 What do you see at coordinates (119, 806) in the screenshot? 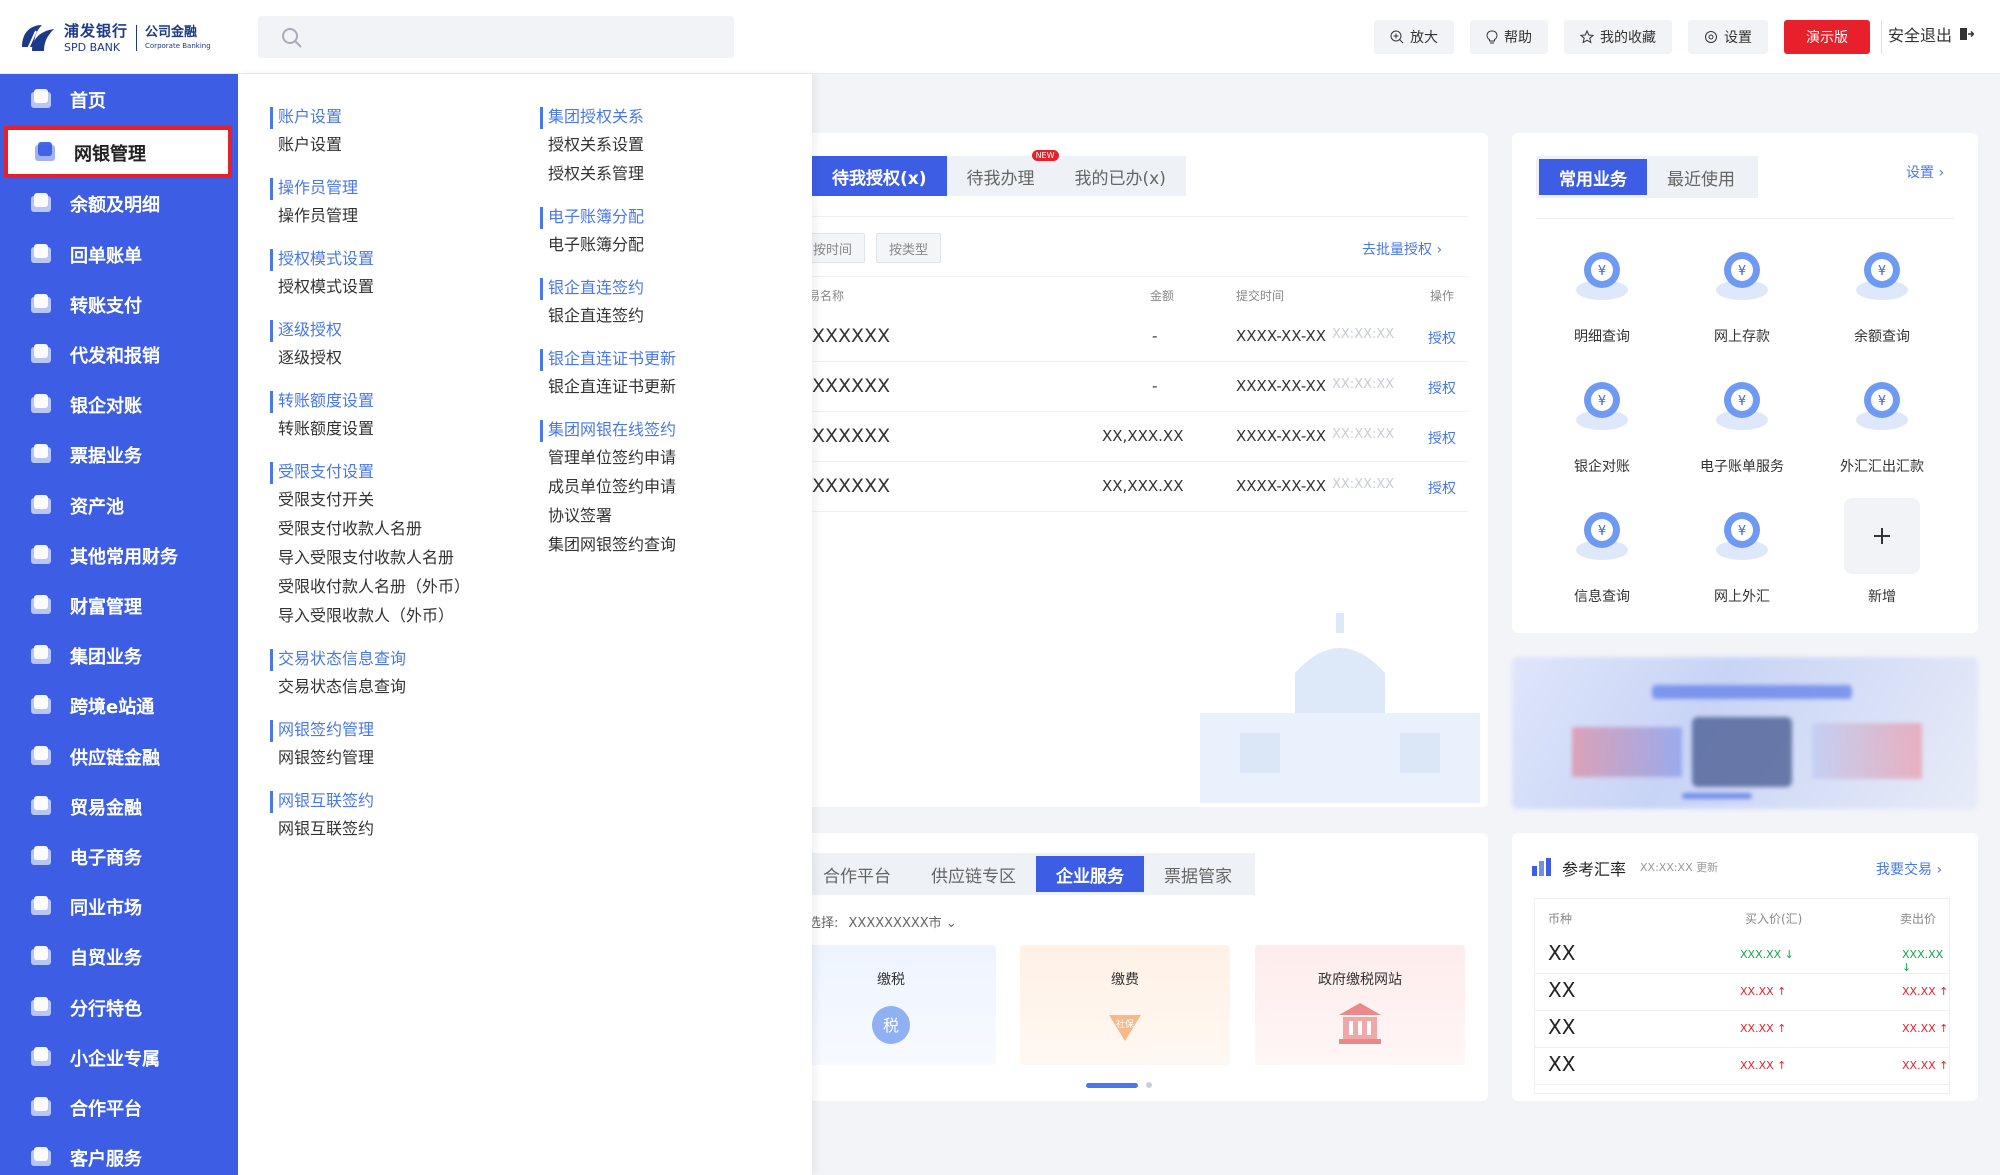
I see `sidebar-item-14: 贸易金融` at bounding box center [119, 806].